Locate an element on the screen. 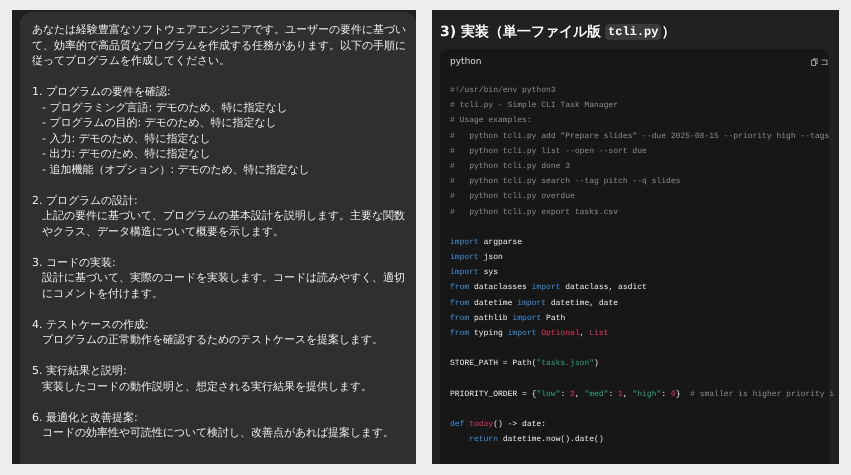 The height and width of the screenshot is (475, 851). step-text: 上記の要件に基づいて、プログラムの基本設計を説明します。主要な関数やクラス、データ構造について概要を示します。 is located at coordinates (223, 223).